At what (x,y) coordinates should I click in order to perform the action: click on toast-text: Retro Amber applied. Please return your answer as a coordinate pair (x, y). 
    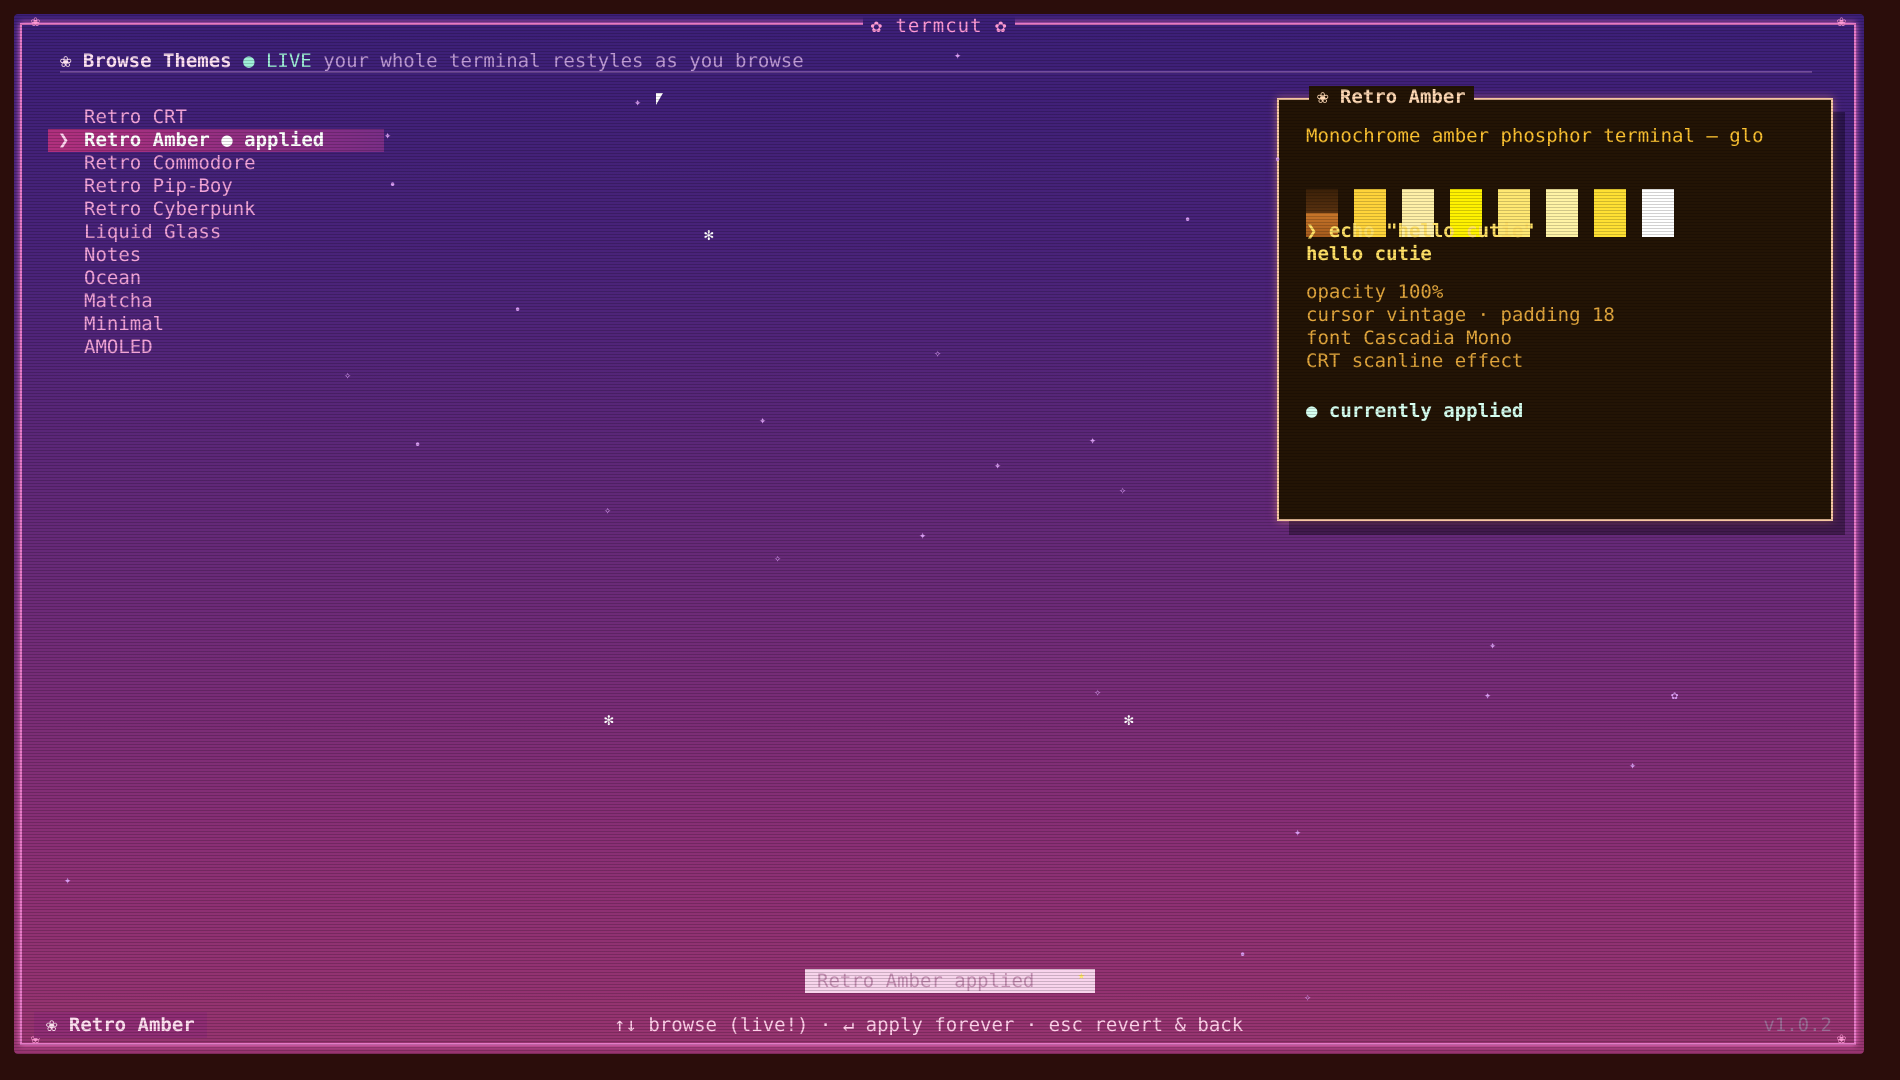
    Looking at the image, I should click on (926, 981).